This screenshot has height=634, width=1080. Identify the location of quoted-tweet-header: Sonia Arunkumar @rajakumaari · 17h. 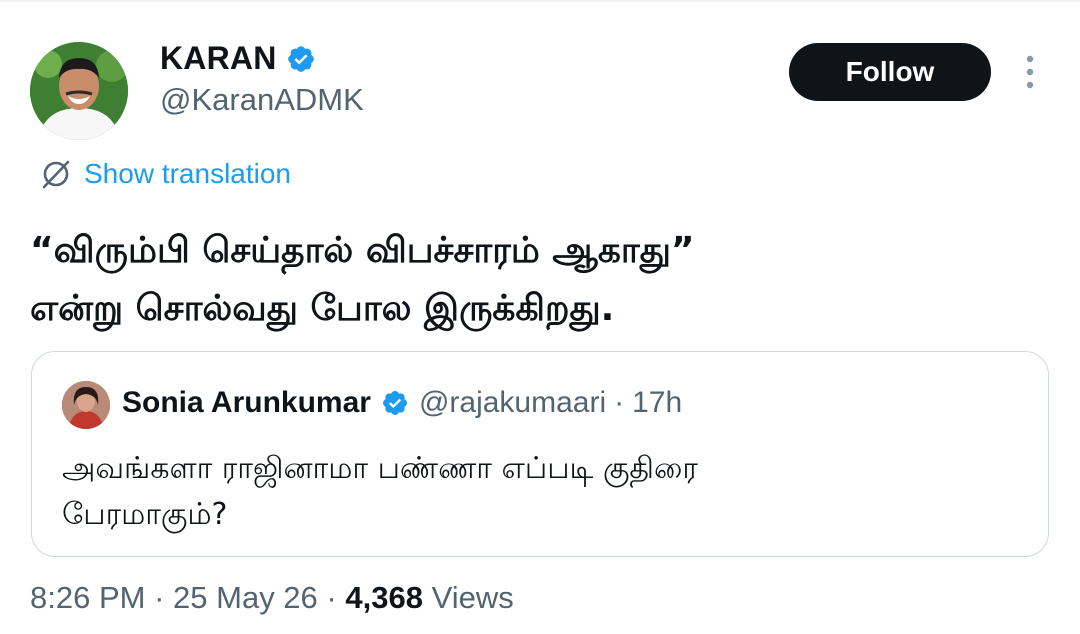
(402, 403).